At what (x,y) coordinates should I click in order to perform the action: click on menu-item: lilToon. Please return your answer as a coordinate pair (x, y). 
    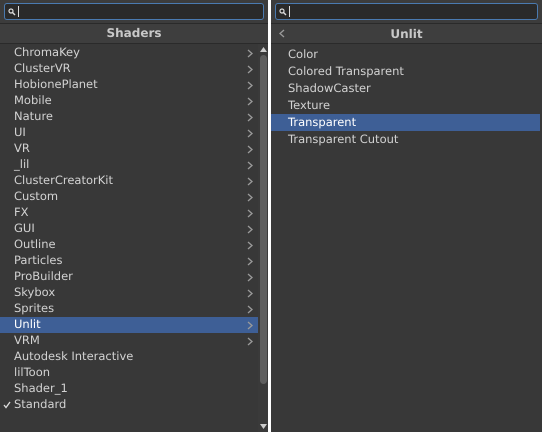
    Looking at the image, I should click on (129, 373).